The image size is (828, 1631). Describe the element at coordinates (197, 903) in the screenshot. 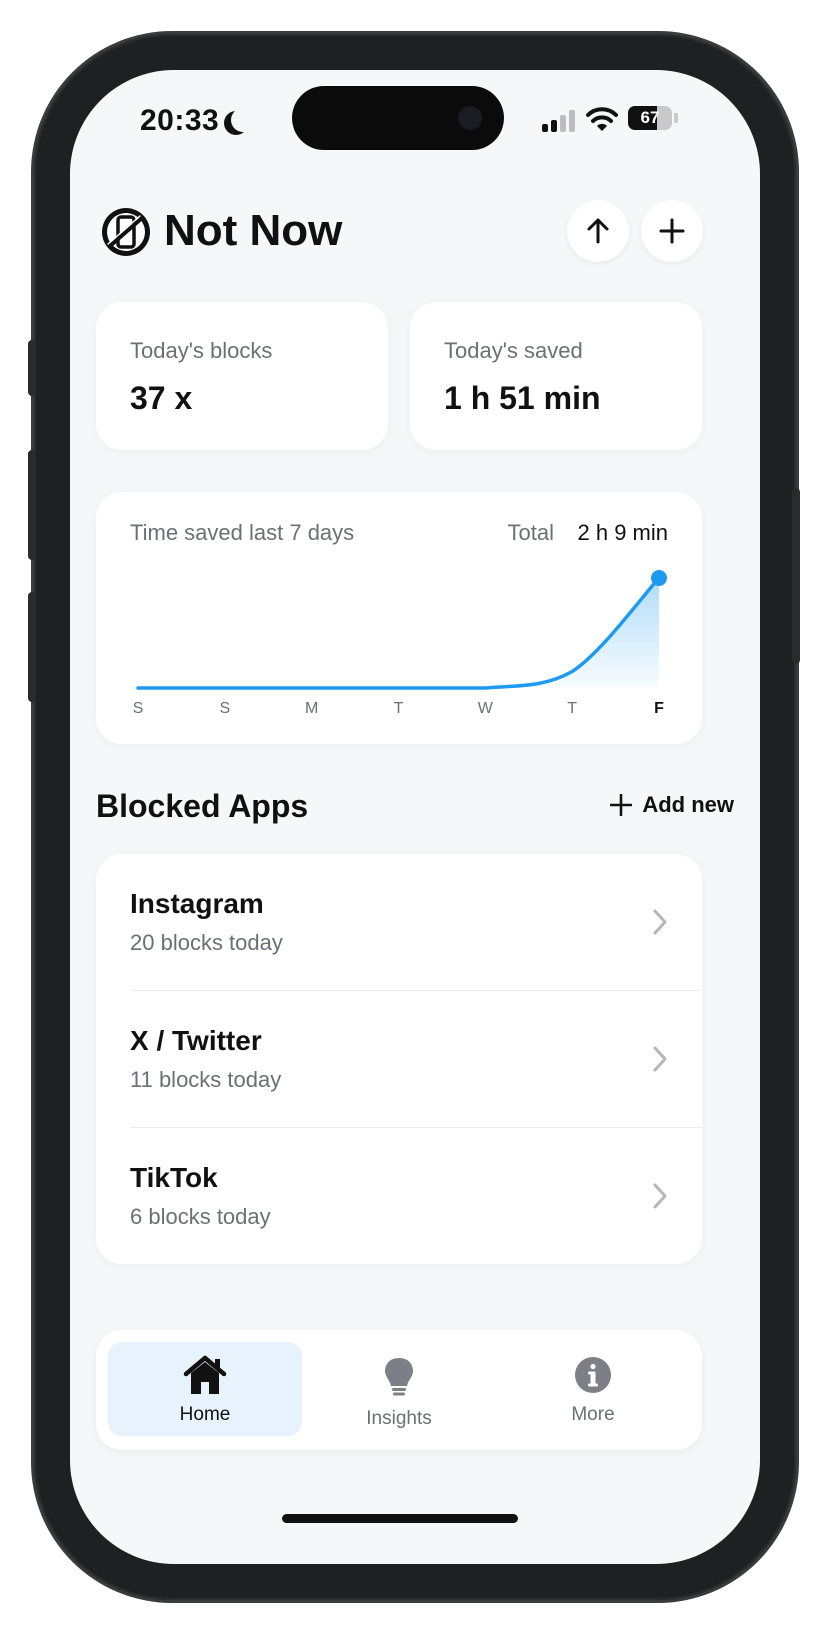

I see `app-name: Instagram` at that location.